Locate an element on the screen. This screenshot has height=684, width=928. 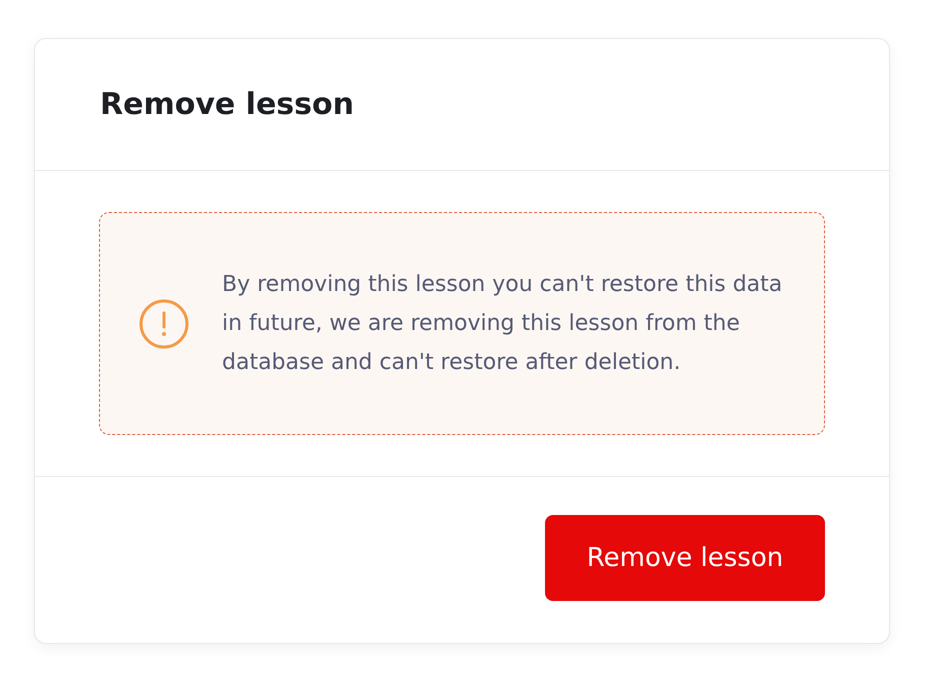
dialog-title: Remove lesson is located at coordinates (227, 104).